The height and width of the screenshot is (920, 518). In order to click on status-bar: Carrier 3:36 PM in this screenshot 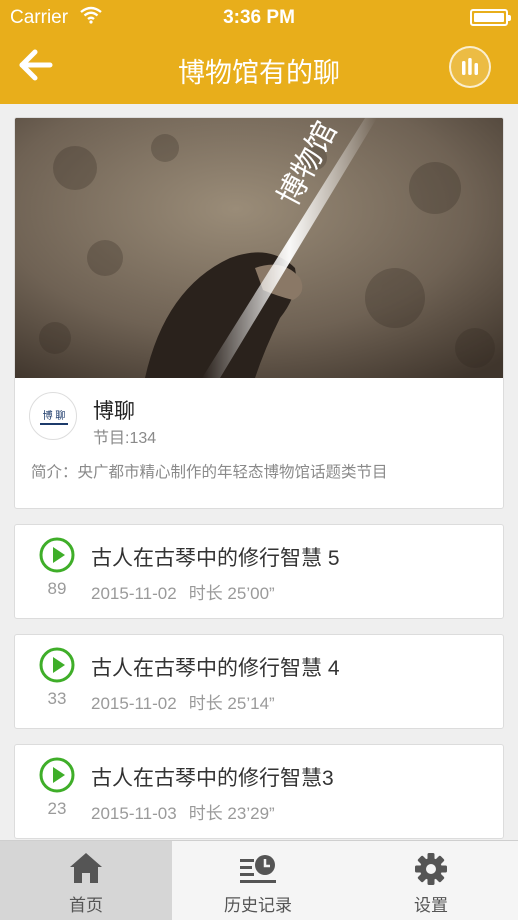, I will do `click(259, 17)`.